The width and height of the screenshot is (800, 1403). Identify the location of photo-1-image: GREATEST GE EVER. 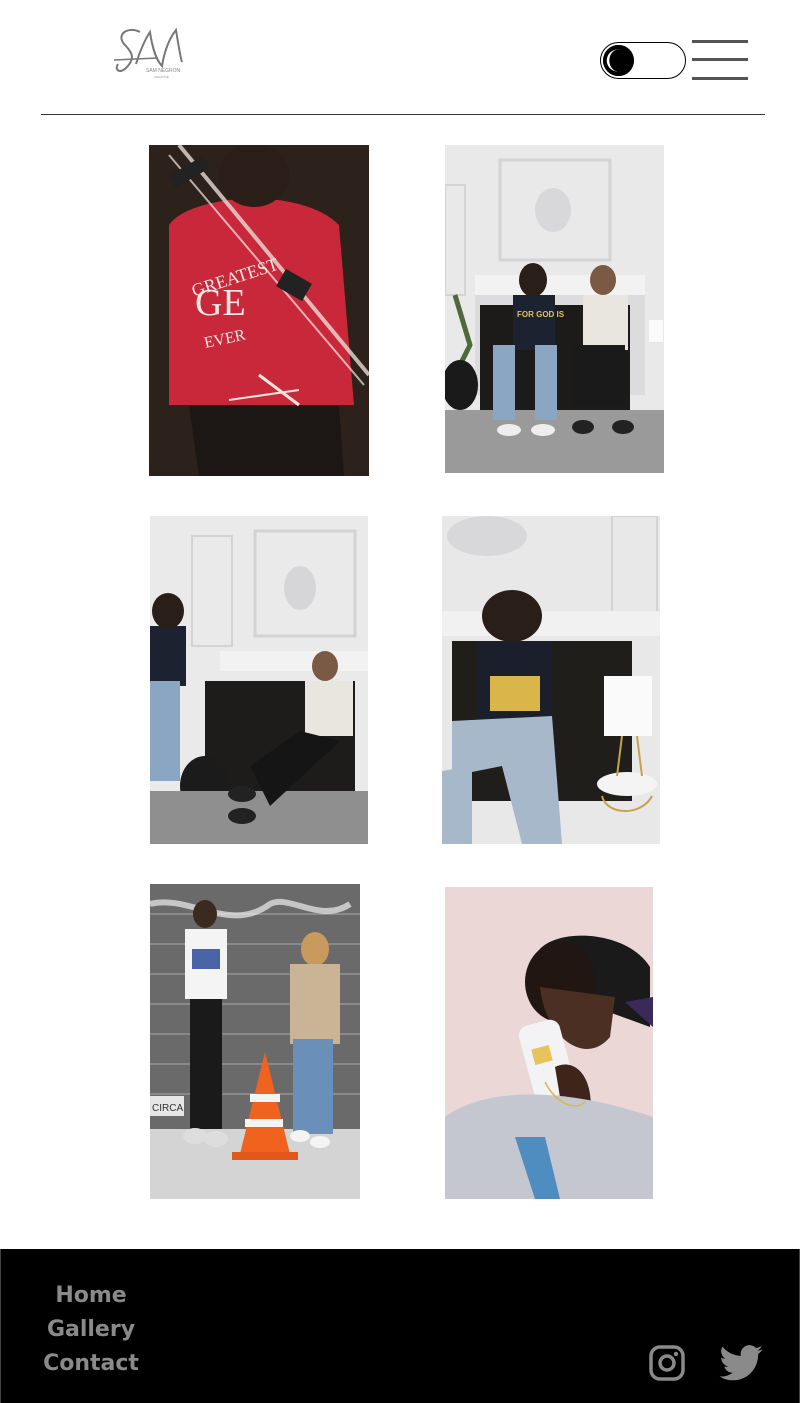
(259, 310).